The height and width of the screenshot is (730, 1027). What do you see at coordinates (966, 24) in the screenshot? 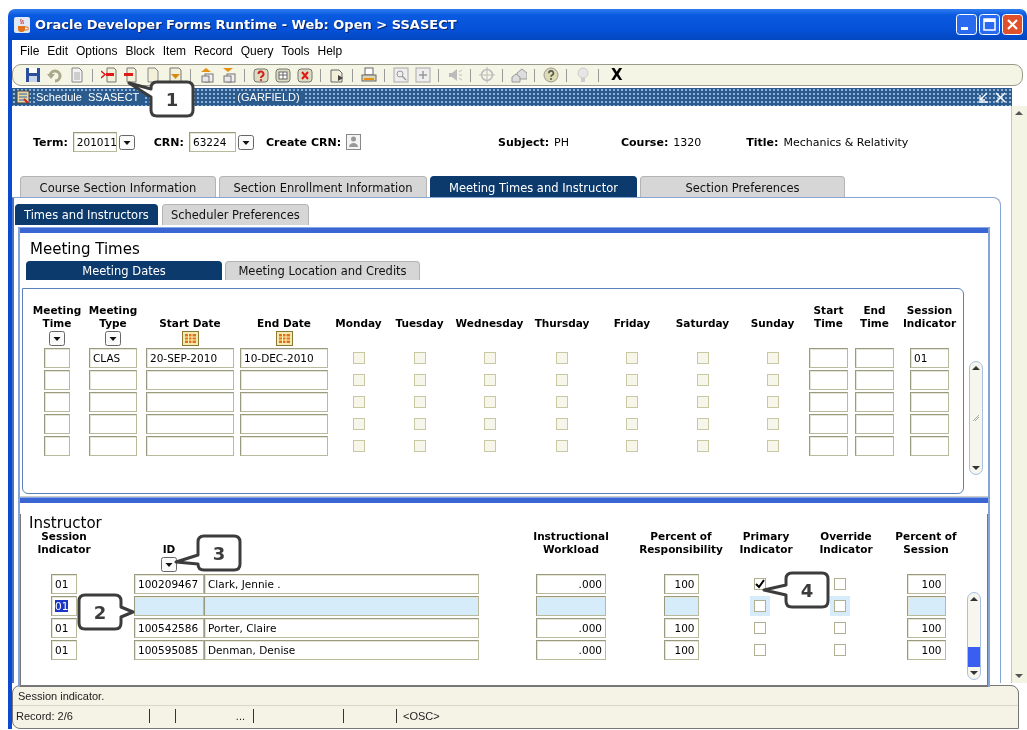
I see `minimize-button` at bounding box center [966, 24].